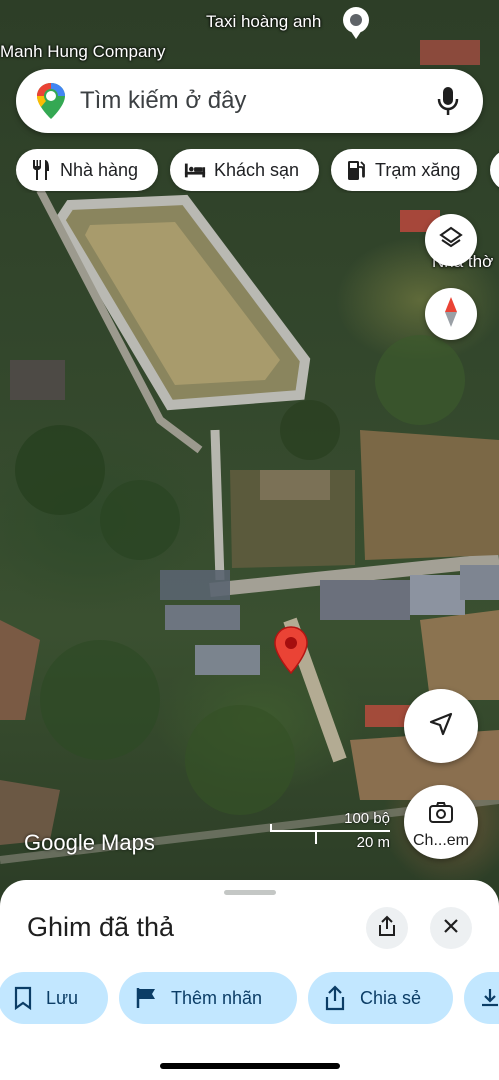  What do you see at coordinates (263, 22) in the screenshot?
I see `place-label-taxi: Taxi hoàng anh` at bounding box center [263, 22].